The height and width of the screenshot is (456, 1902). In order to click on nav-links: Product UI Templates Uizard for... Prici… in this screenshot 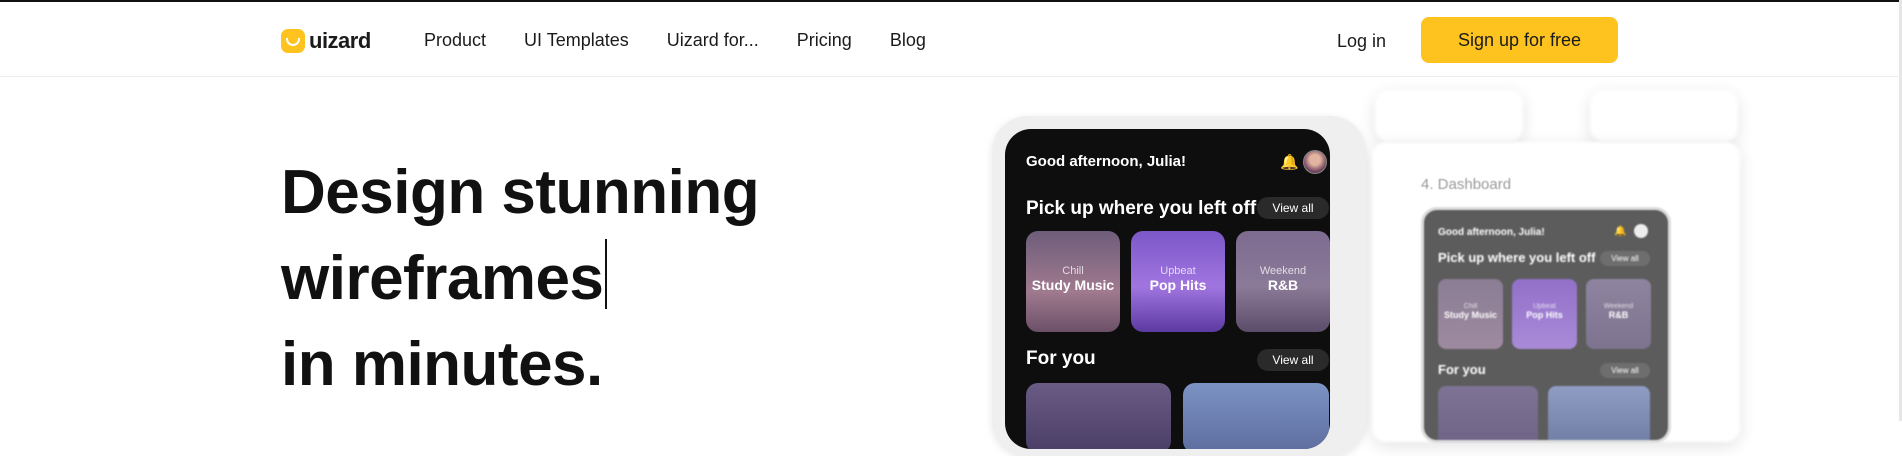, I will do `click(694, 40)`.